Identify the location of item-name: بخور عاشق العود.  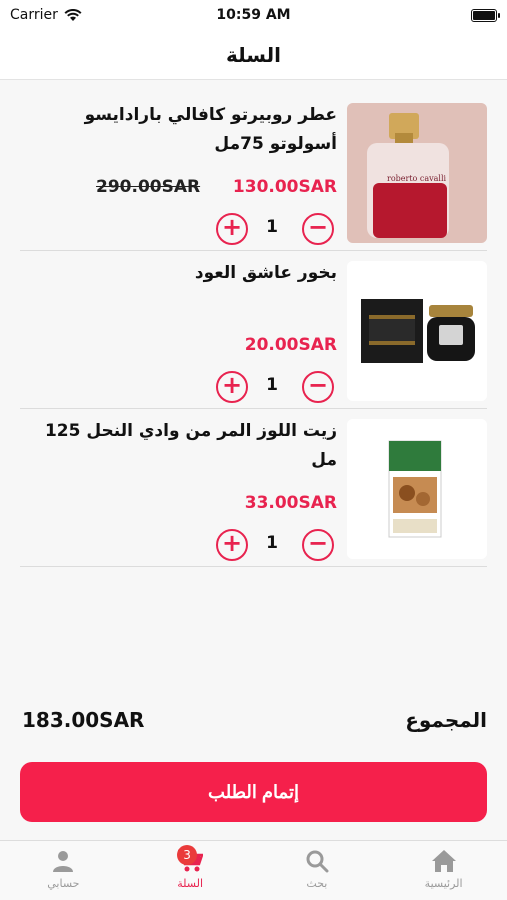
(182, 273).